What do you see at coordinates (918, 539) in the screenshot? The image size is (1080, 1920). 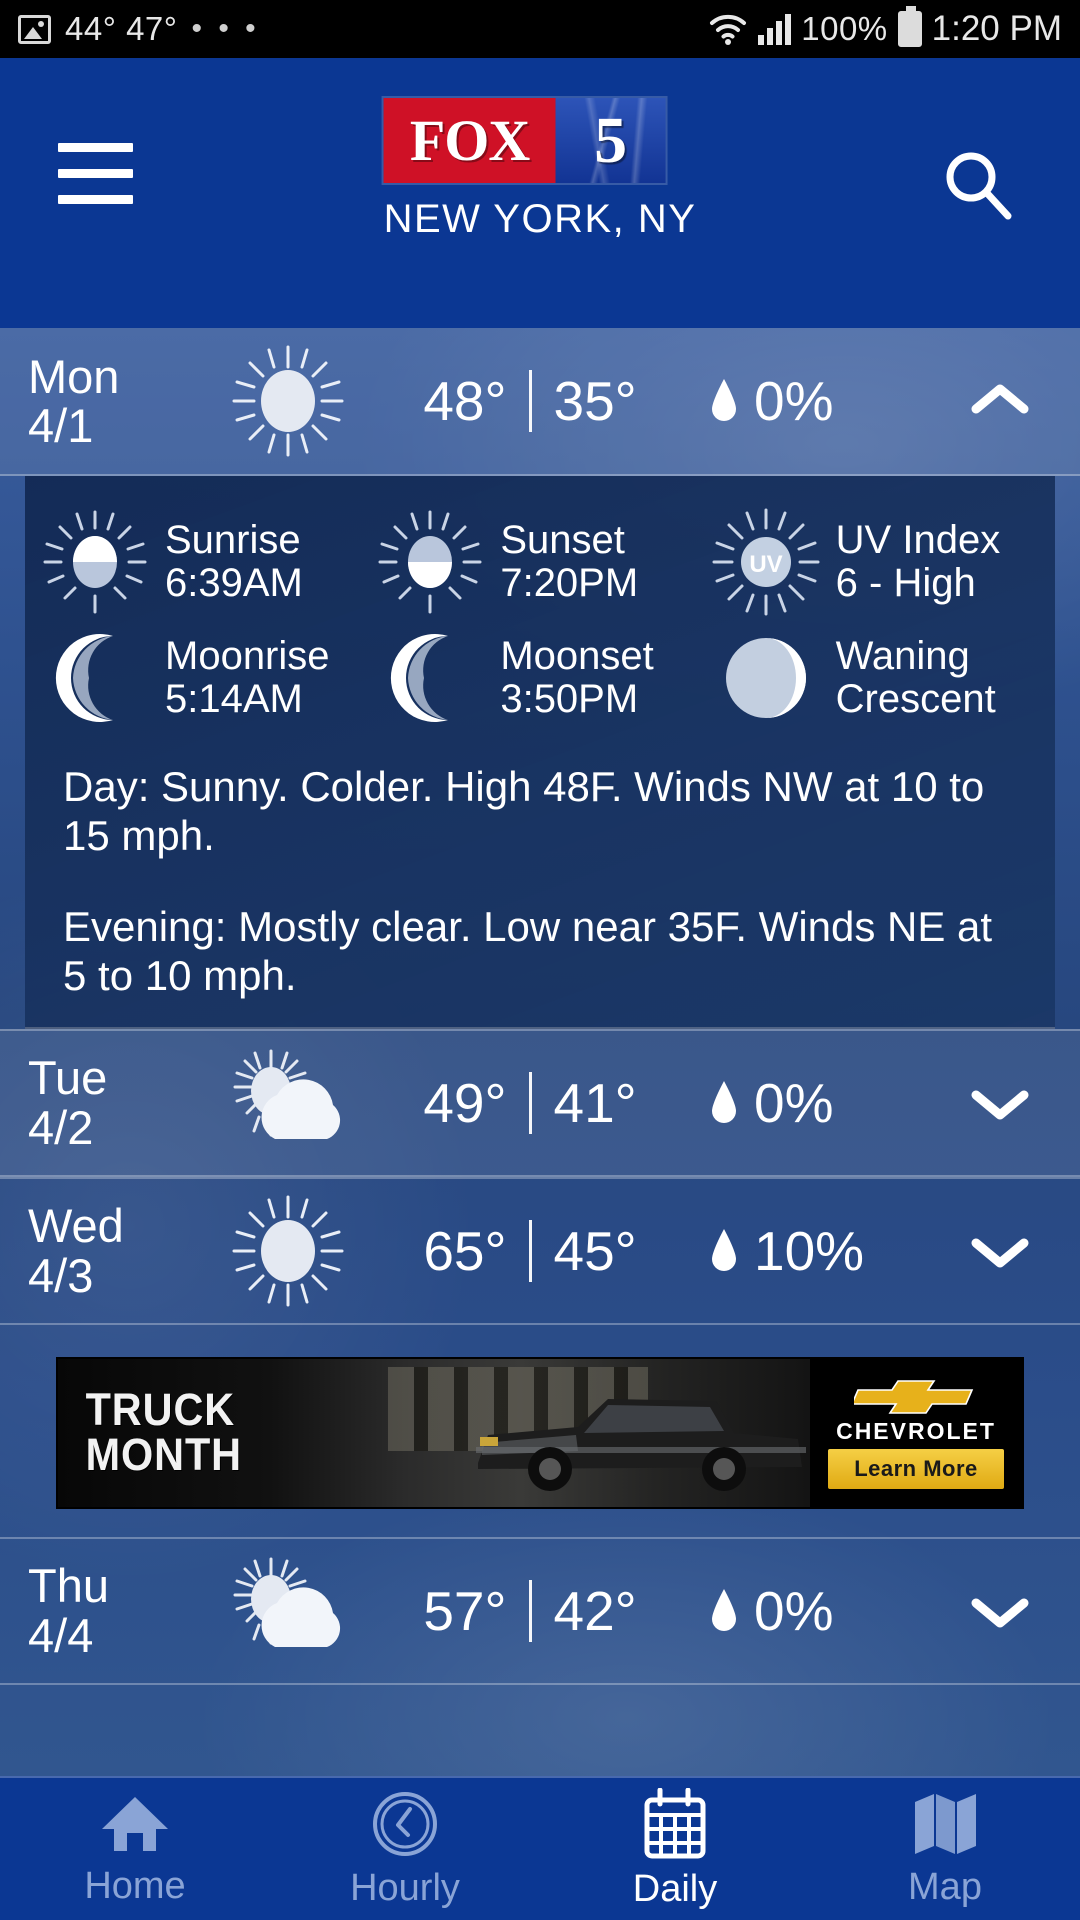 I see `uv-index-label: UV Index` at bounding box center [918, 539].